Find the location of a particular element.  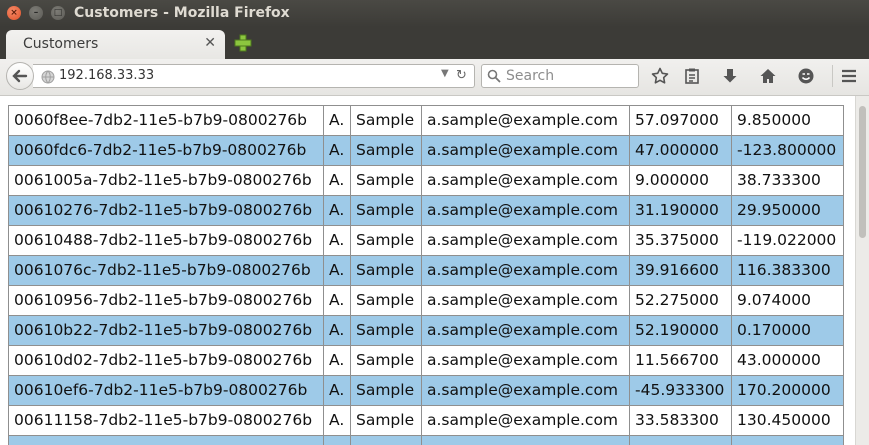

latitude-cell: -45.933300 is located at coordinates (680, 390).